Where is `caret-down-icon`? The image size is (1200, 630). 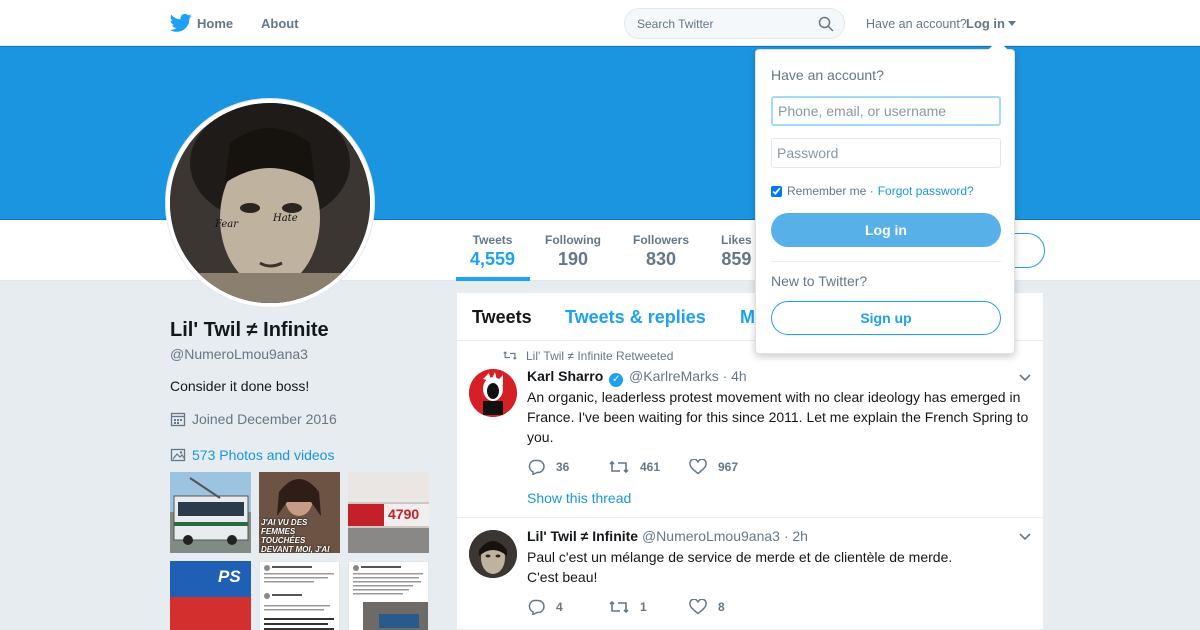 caret-down-icon is located at coordinates (1012, 23).